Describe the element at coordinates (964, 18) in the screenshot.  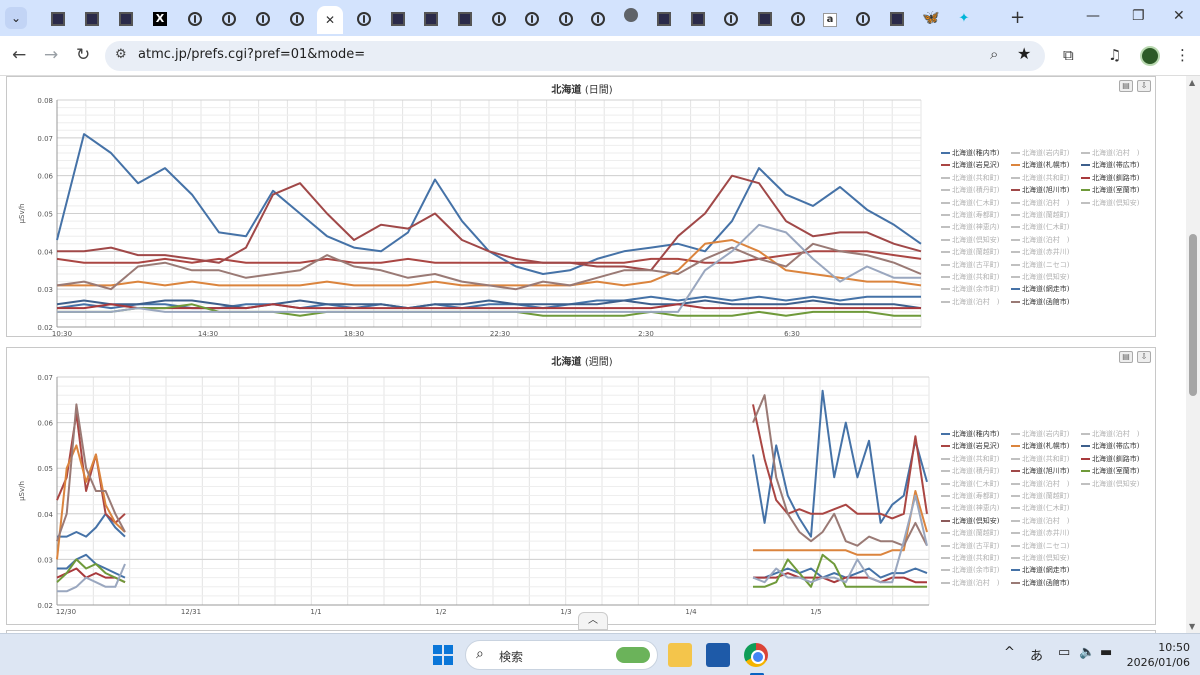
I see `browser-tab: ✦` at that location.